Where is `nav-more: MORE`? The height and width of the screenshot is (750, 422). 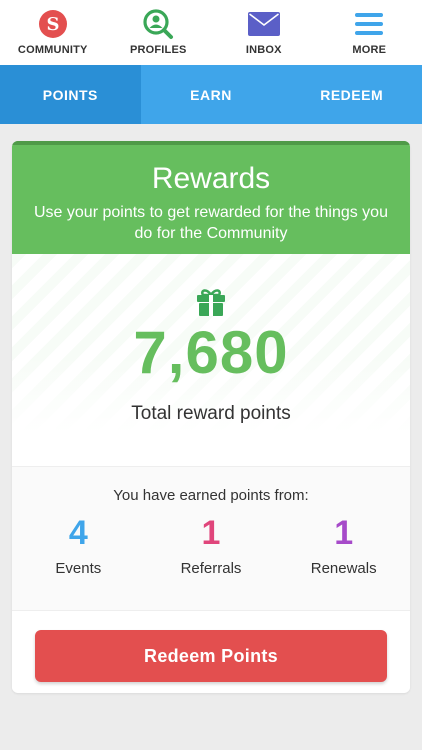
nav-more: MORE is located at coordinates (369, 32).